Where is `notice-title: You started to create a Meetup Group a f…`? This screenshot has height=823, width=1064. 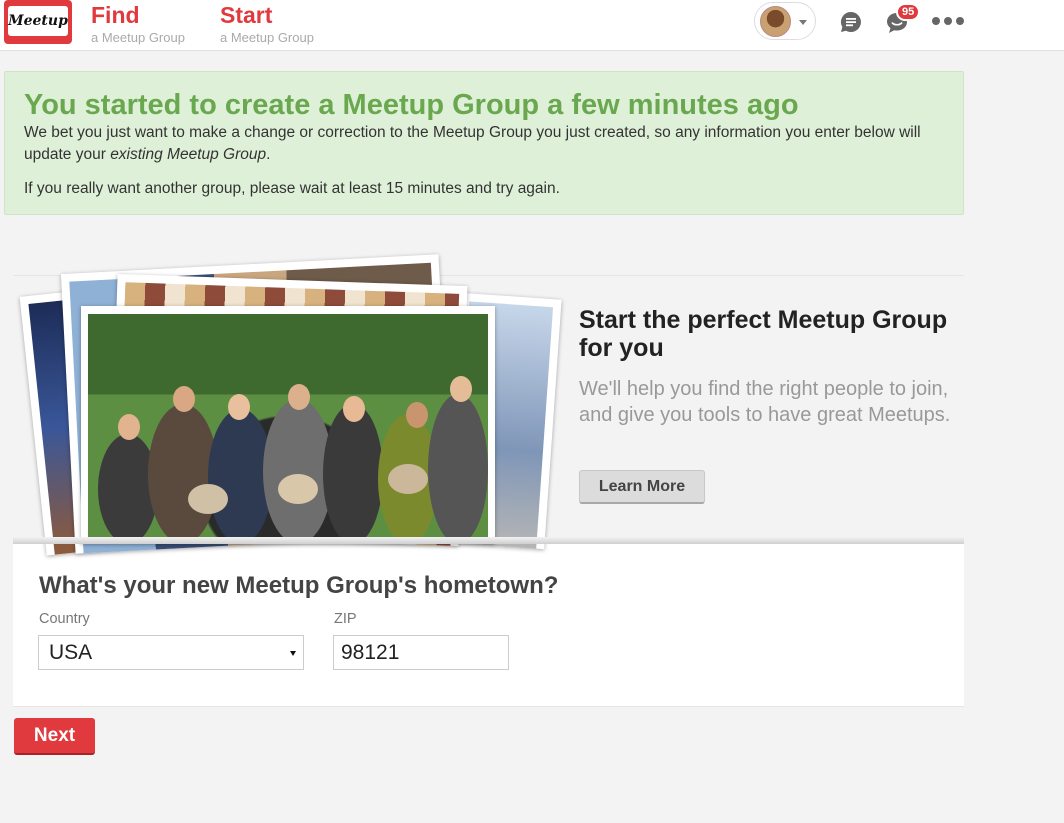
notice-title: You started to create a Meetup Group a f… is located at coordinates (411, 105).